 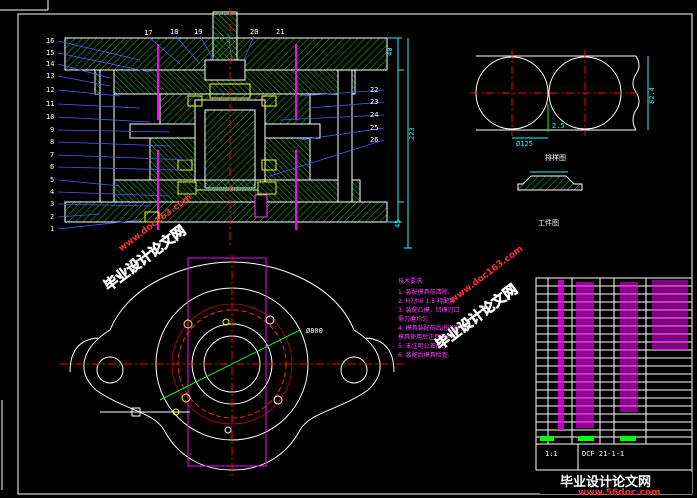 What do you see at coordinates (52, 155) in the screenshot?
I see `part-label: 7` at bounding box center [52, 155].